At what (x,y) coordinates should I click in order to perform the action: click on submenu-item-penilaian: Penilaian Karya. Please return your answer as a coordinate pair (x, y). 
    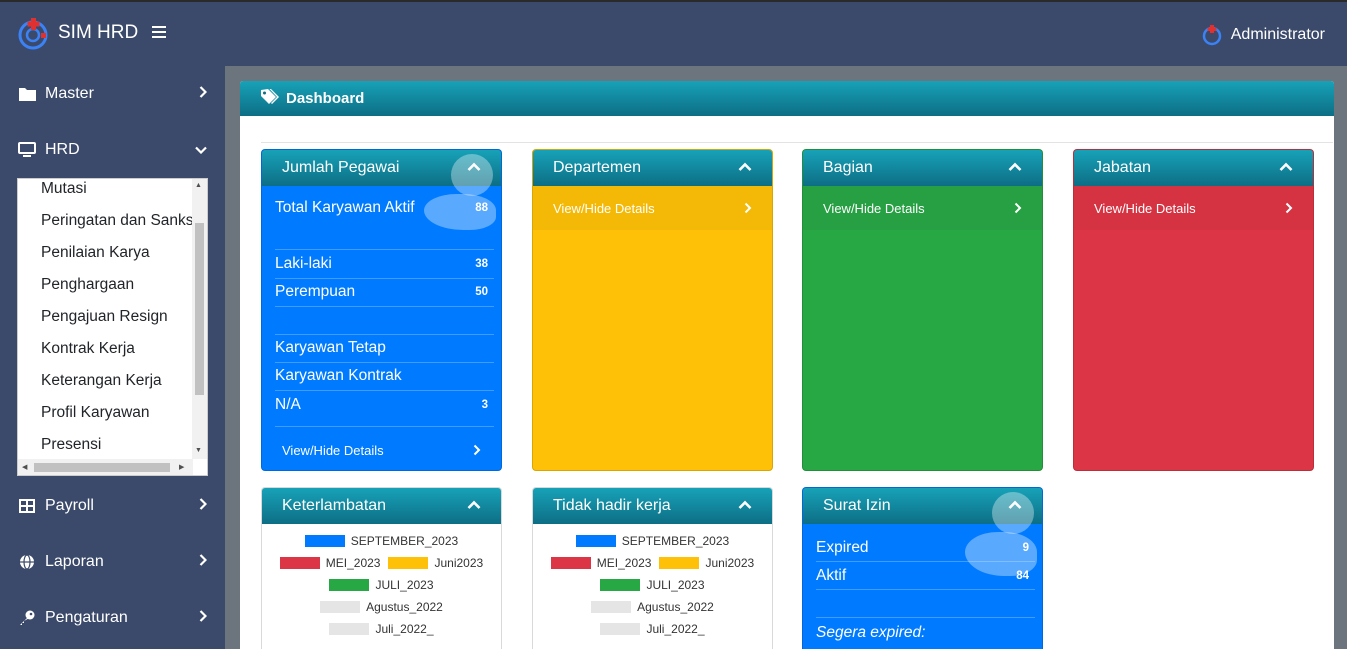
    Looking at the image, I should click on (105, 249).